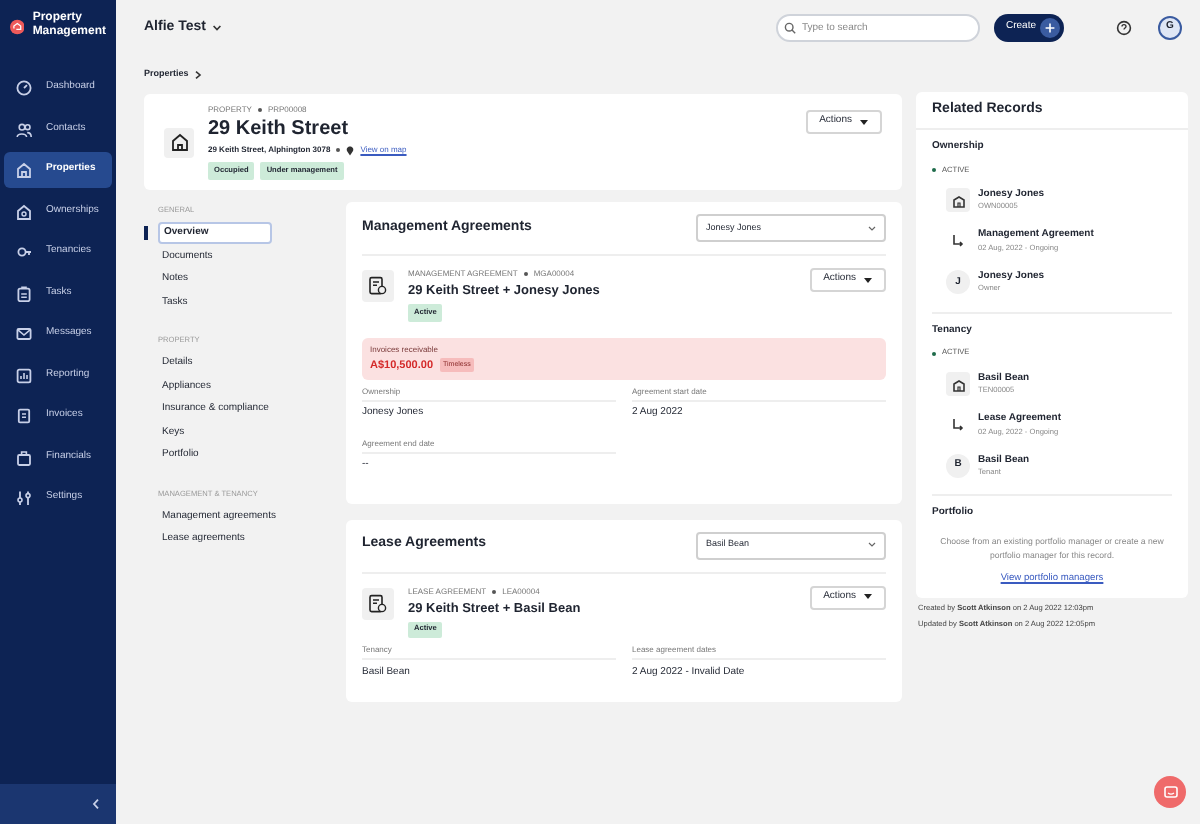 The image size is (1200, 824). Describe the element at coordinates (279, 130) in the screenshot. I see `property-title: 29 Keith Street` at that location.